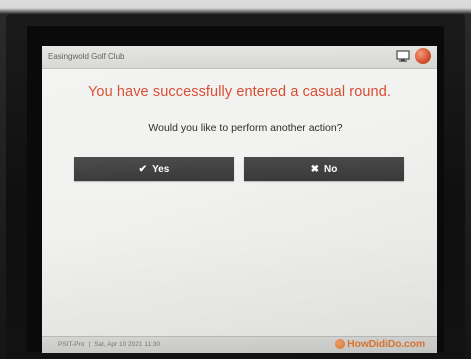 This screenshot has height=359, width=471. I want to click on x-icon: ✖, so click(315, 169).